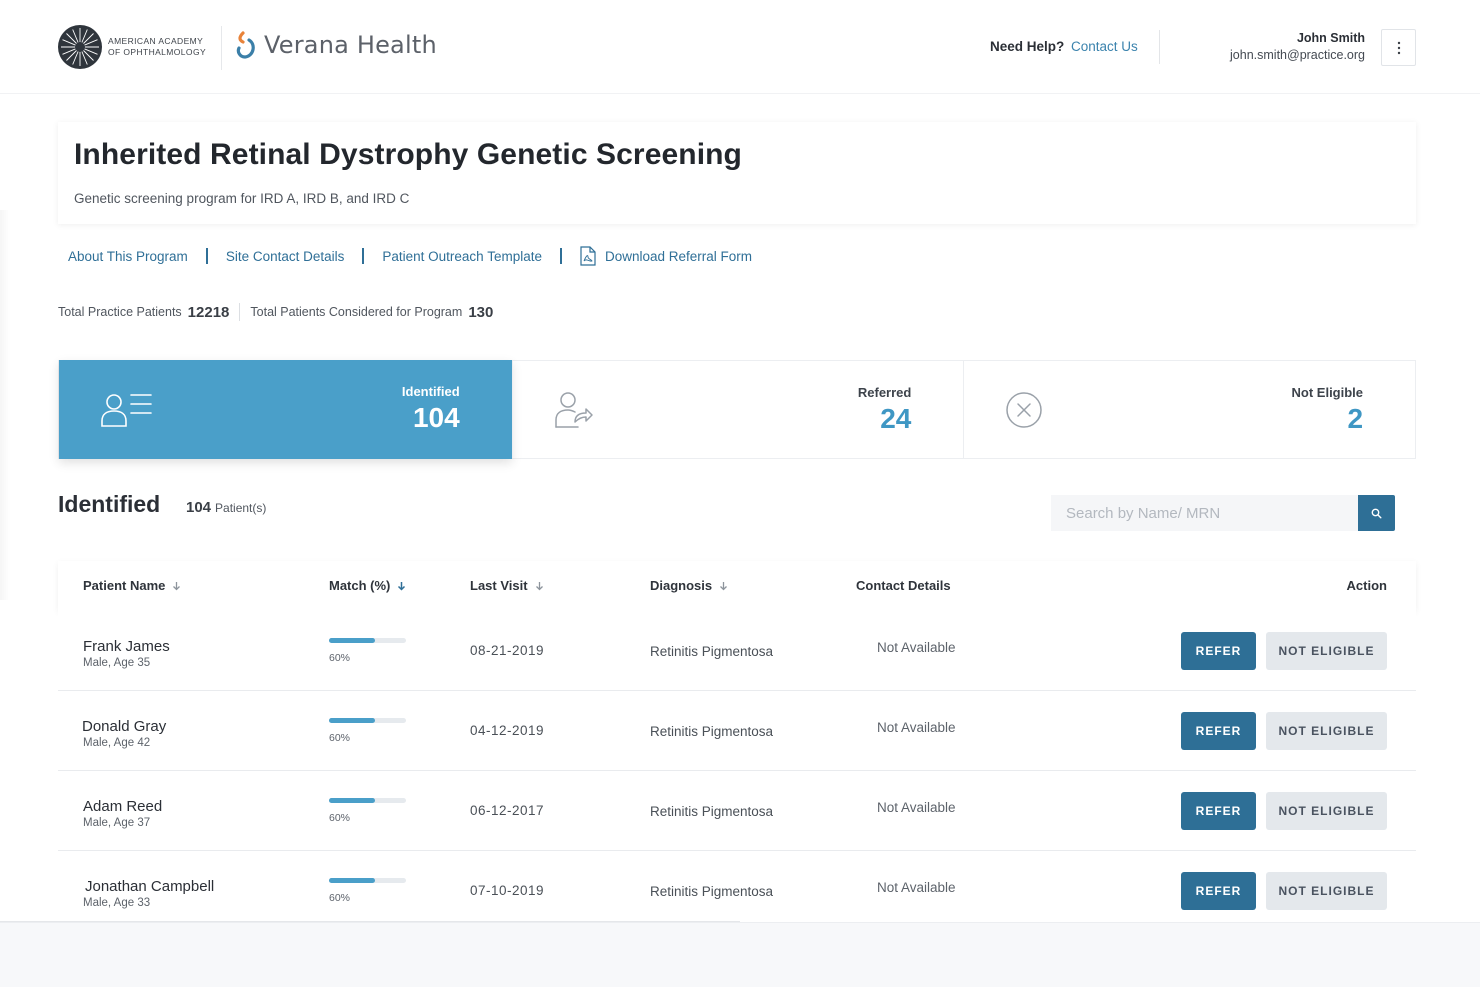  What do you see at coordinates (573, 410) in the screenshot?
I see `person-share-icon` at bounding box center [573, 410].